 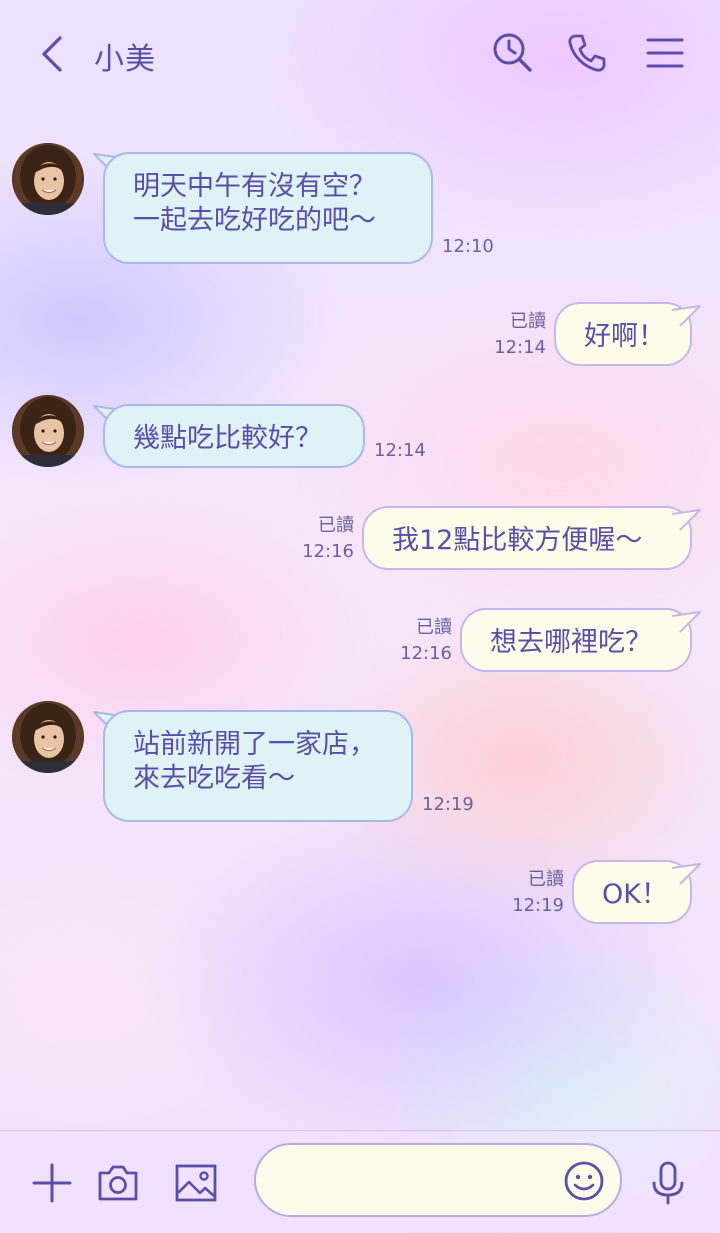 I want to click on message-text: OK！, so click(x=635, y=894).